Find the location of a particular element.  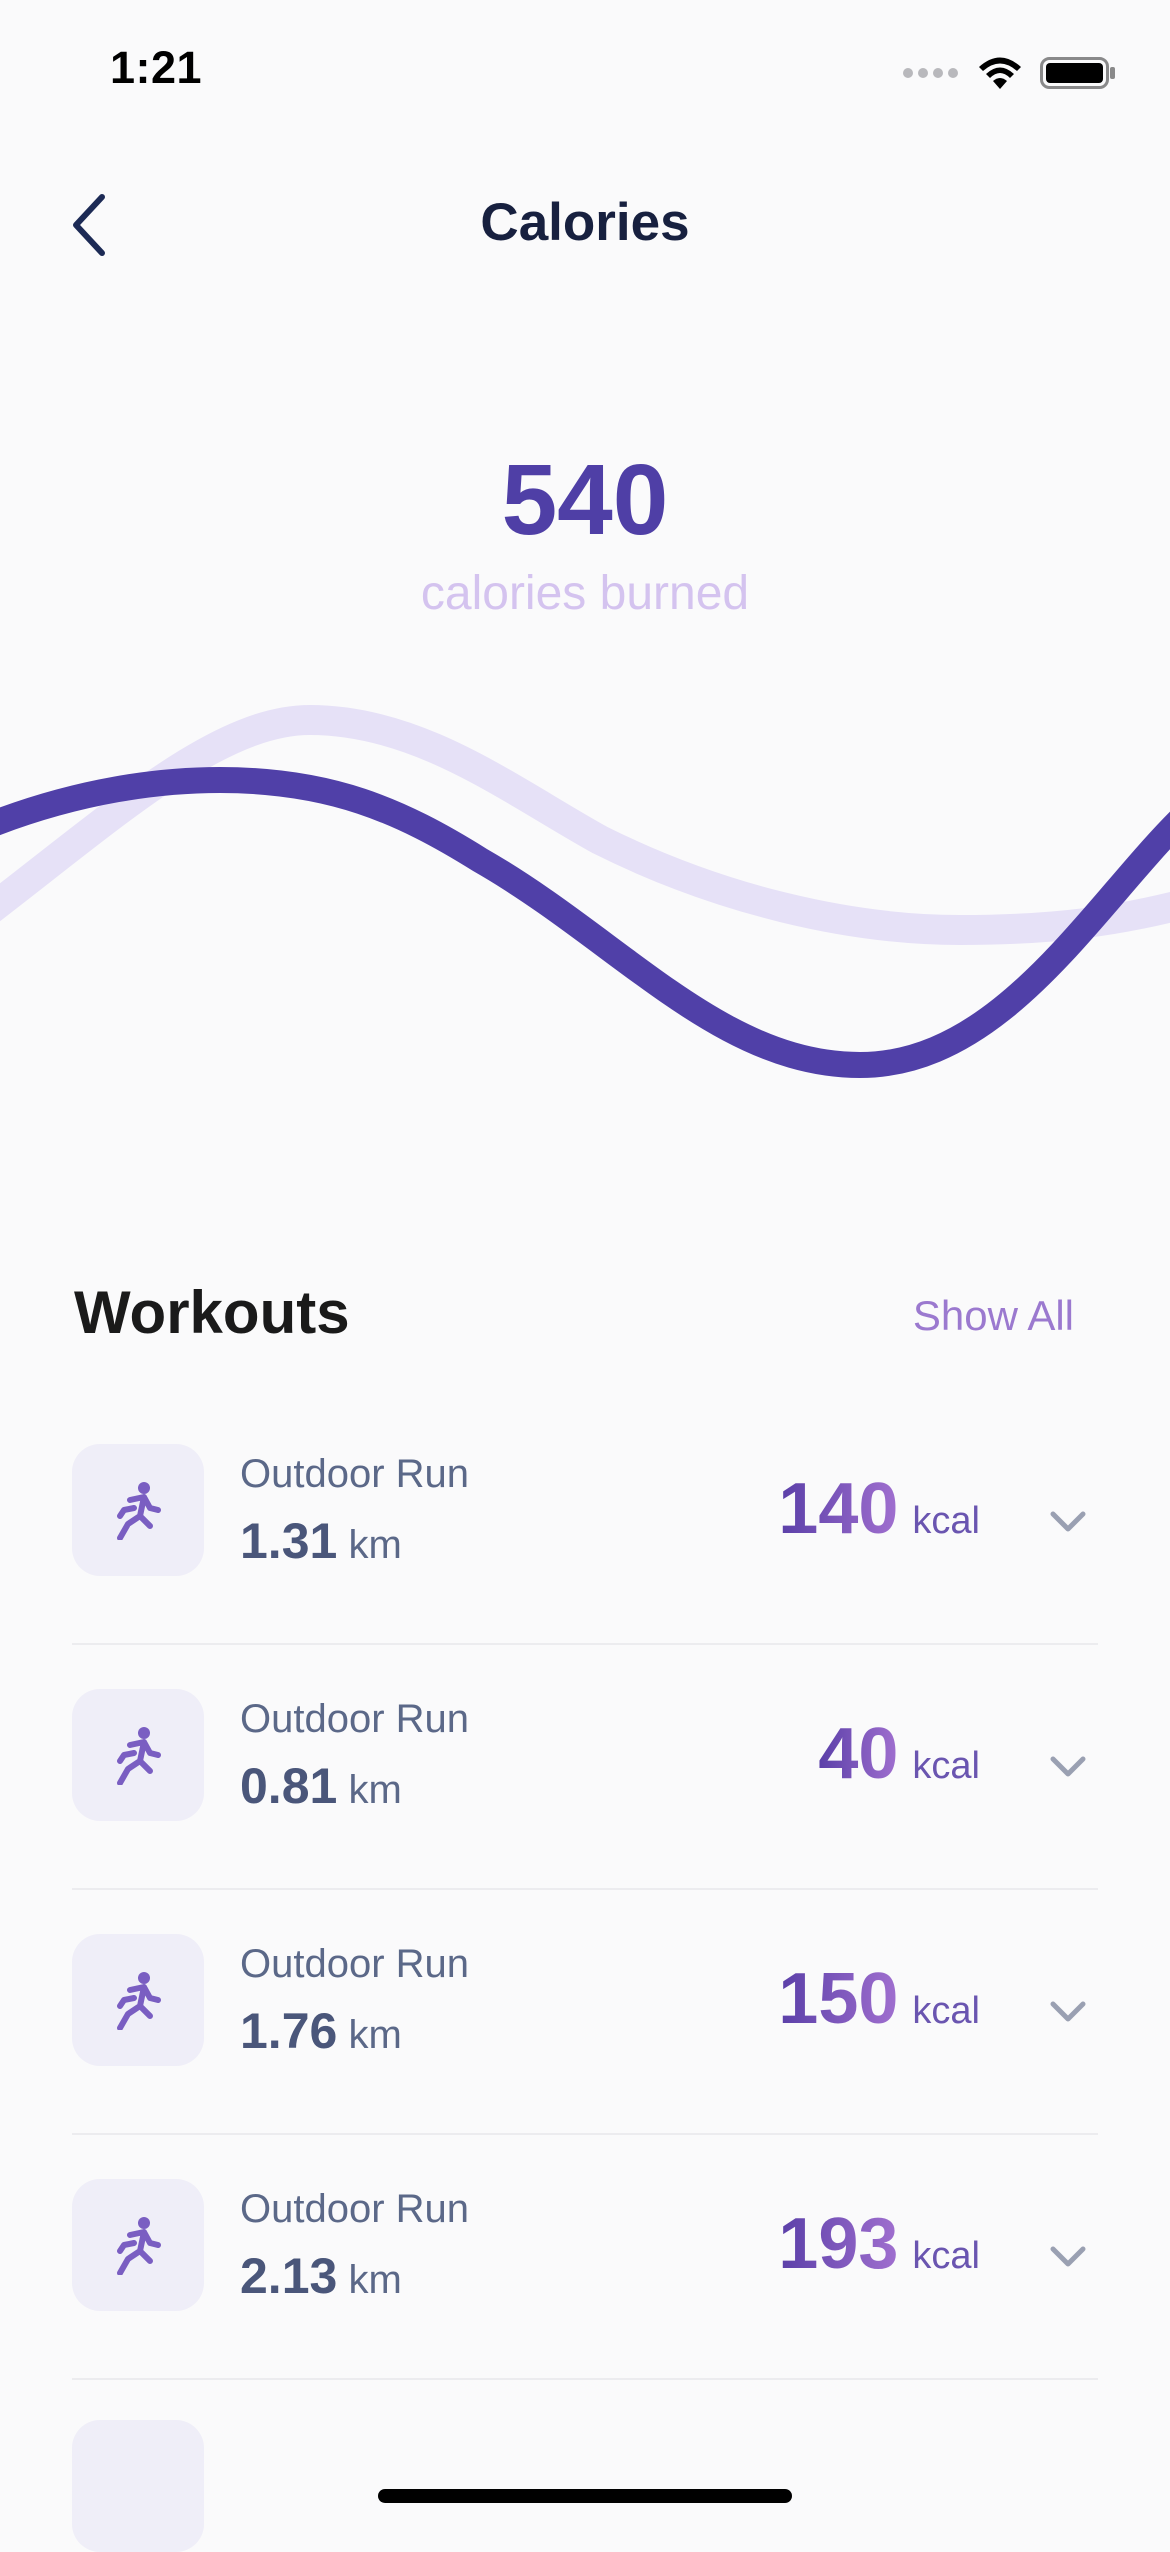

workout-distance-value: 1.31 is located at coordinates (289, 1541).